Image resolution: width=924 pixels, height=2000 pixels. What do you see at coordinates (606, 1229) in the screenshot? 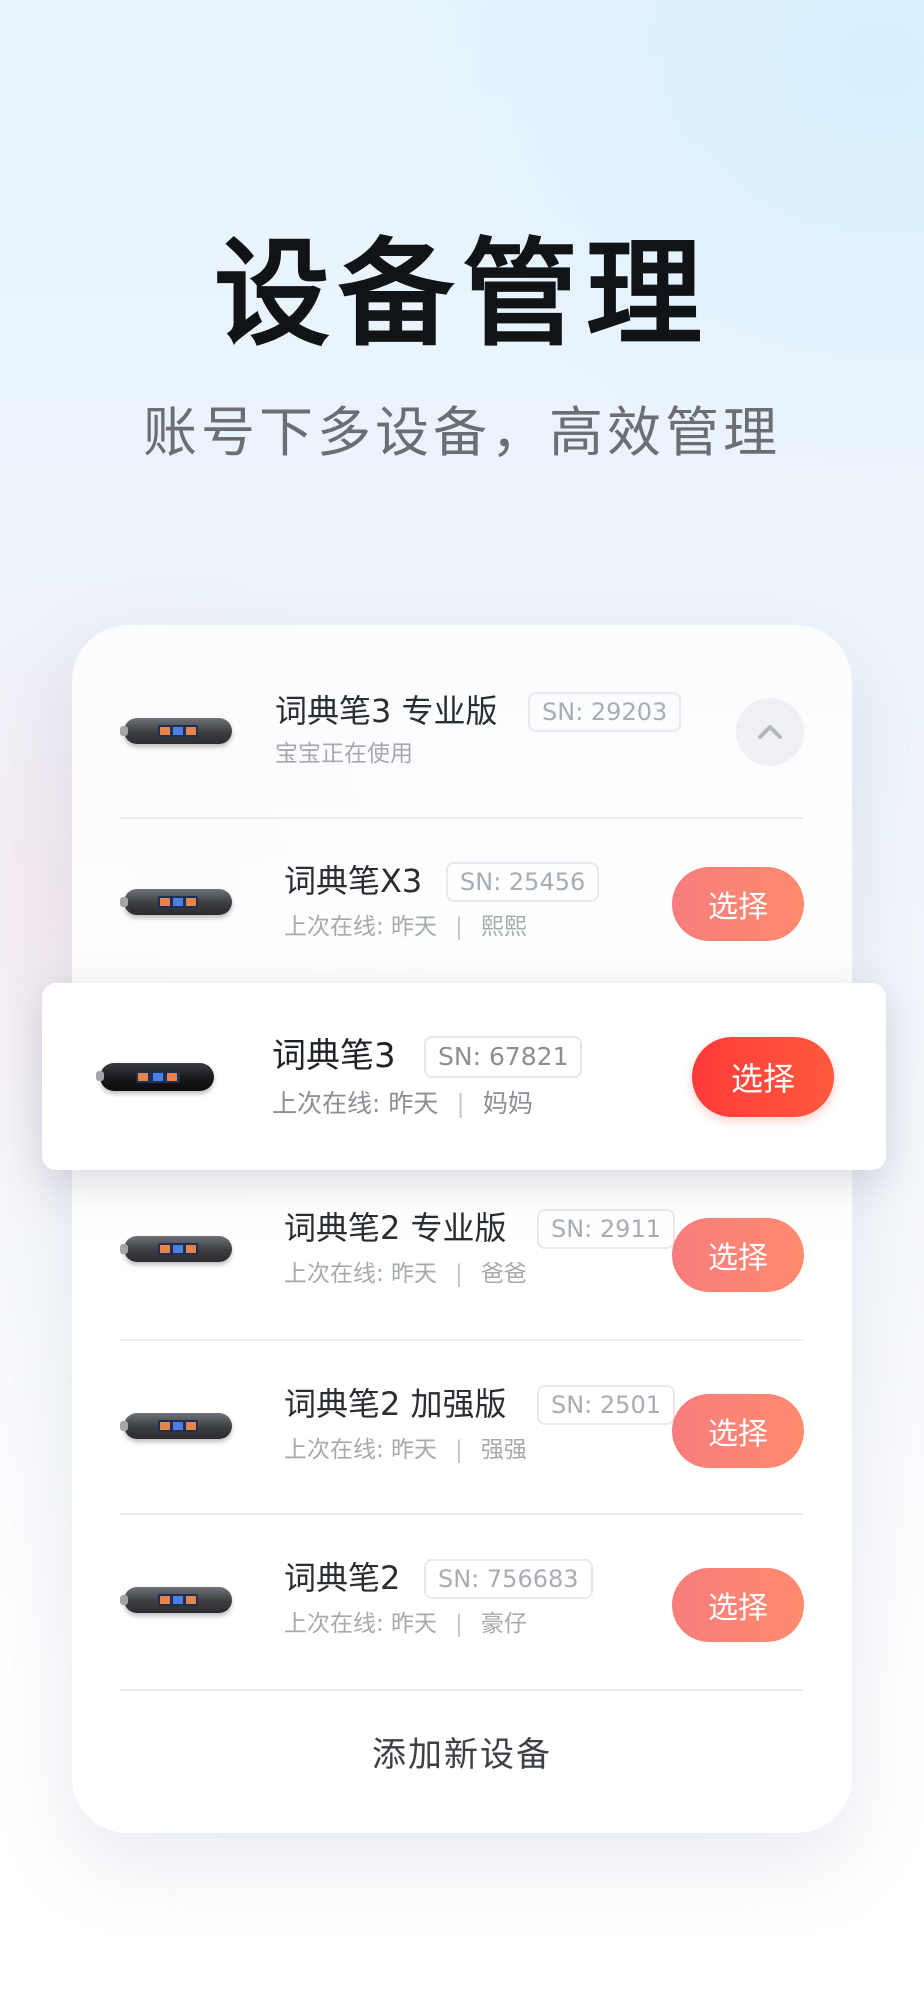
I see `device-sn-badge: SN: 2911` at bounding box center [606, 1229].